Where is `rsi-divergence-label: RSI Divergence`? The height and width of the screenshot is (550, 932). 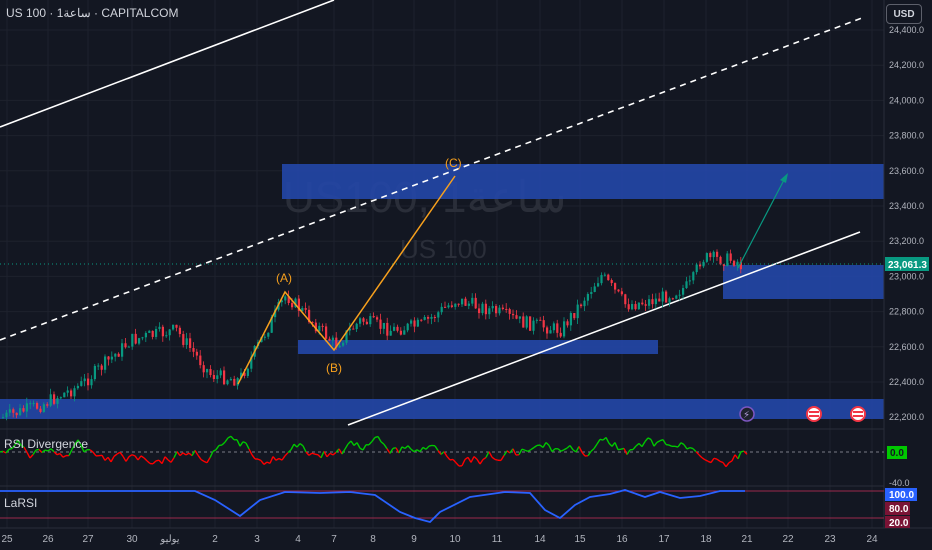 rsi-divergence-label: RSI Divergence is located at coordinates (46, 444).